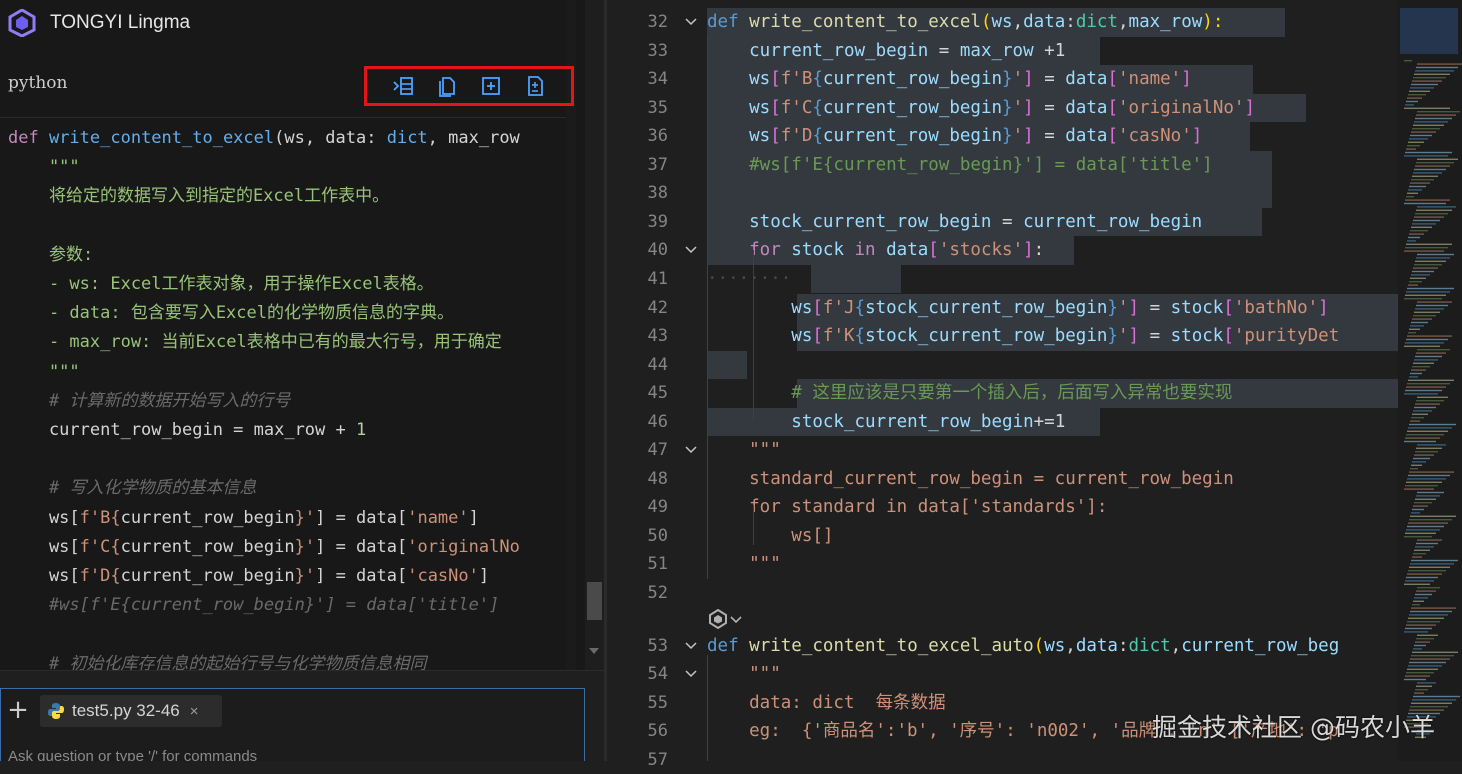 Image resolution: width=1462 pixels, height=774 pixels. I want to click on editor-line: for standard in data['standards']:, so click(907, 507).